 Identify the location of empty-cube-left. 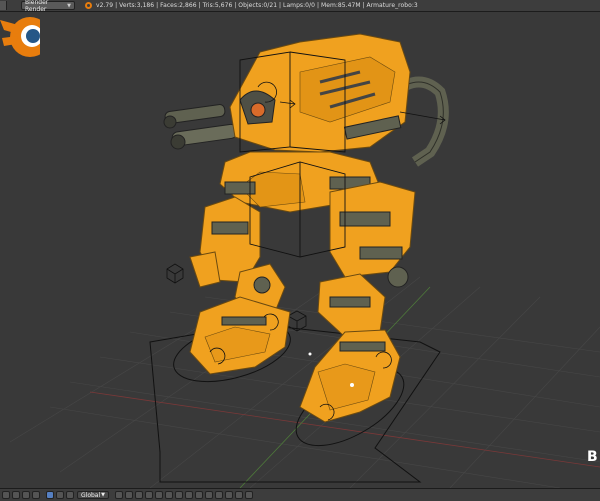
(175, 273).